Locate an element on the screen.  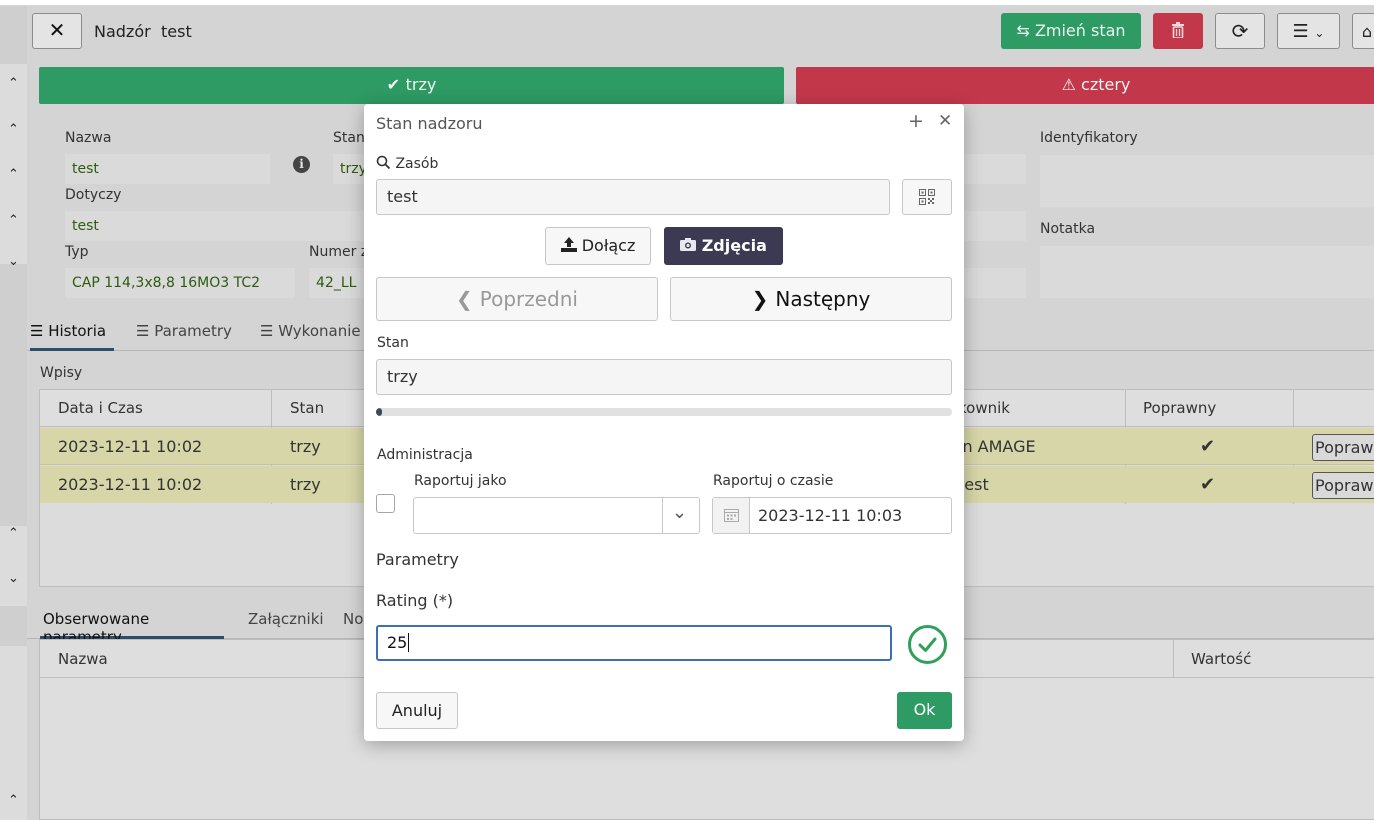
close-button: ✕ is located at coordinates (57, 31).